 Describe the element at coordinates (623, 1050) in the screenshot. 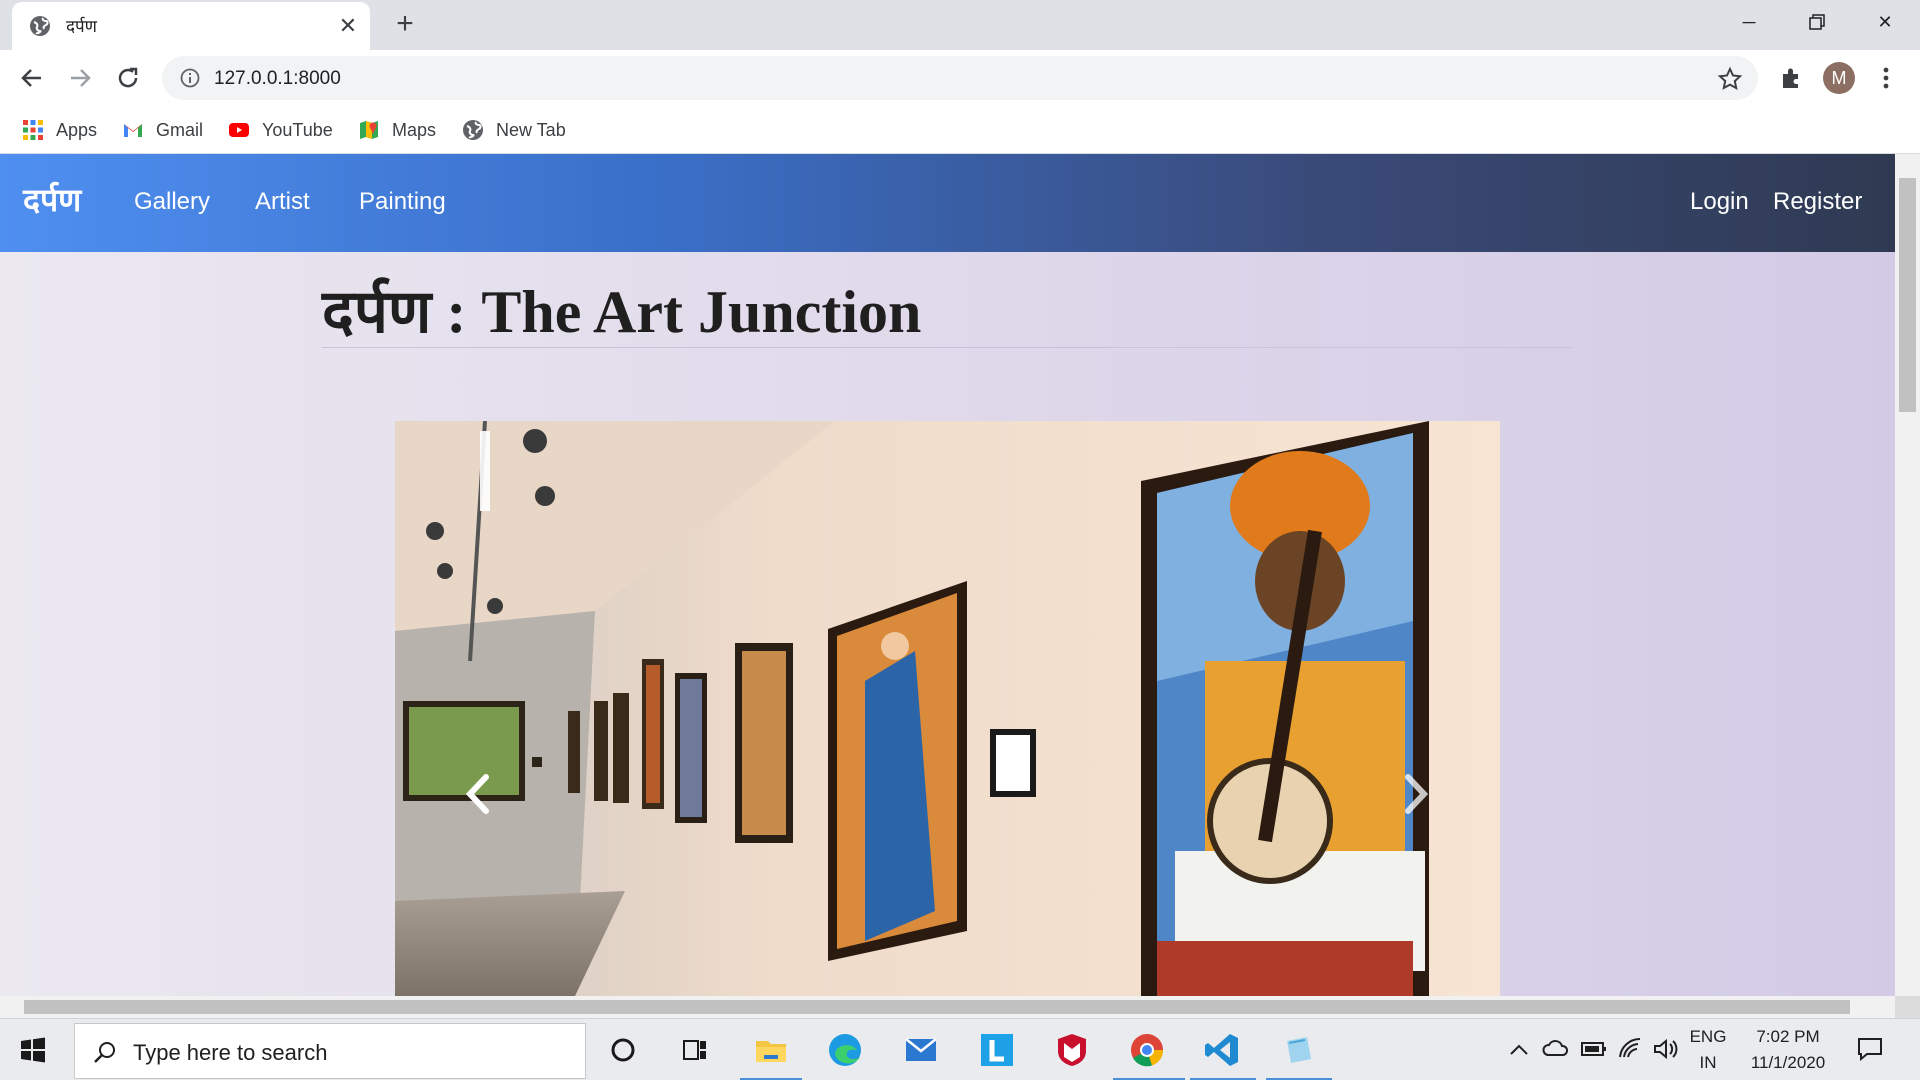

I see `cortana-icon` at that location.